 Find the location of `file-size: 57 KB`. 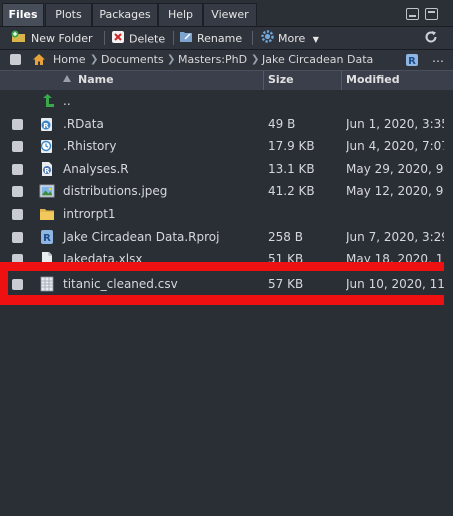

file-size: 57 KB is located at coordinates (286, 284).